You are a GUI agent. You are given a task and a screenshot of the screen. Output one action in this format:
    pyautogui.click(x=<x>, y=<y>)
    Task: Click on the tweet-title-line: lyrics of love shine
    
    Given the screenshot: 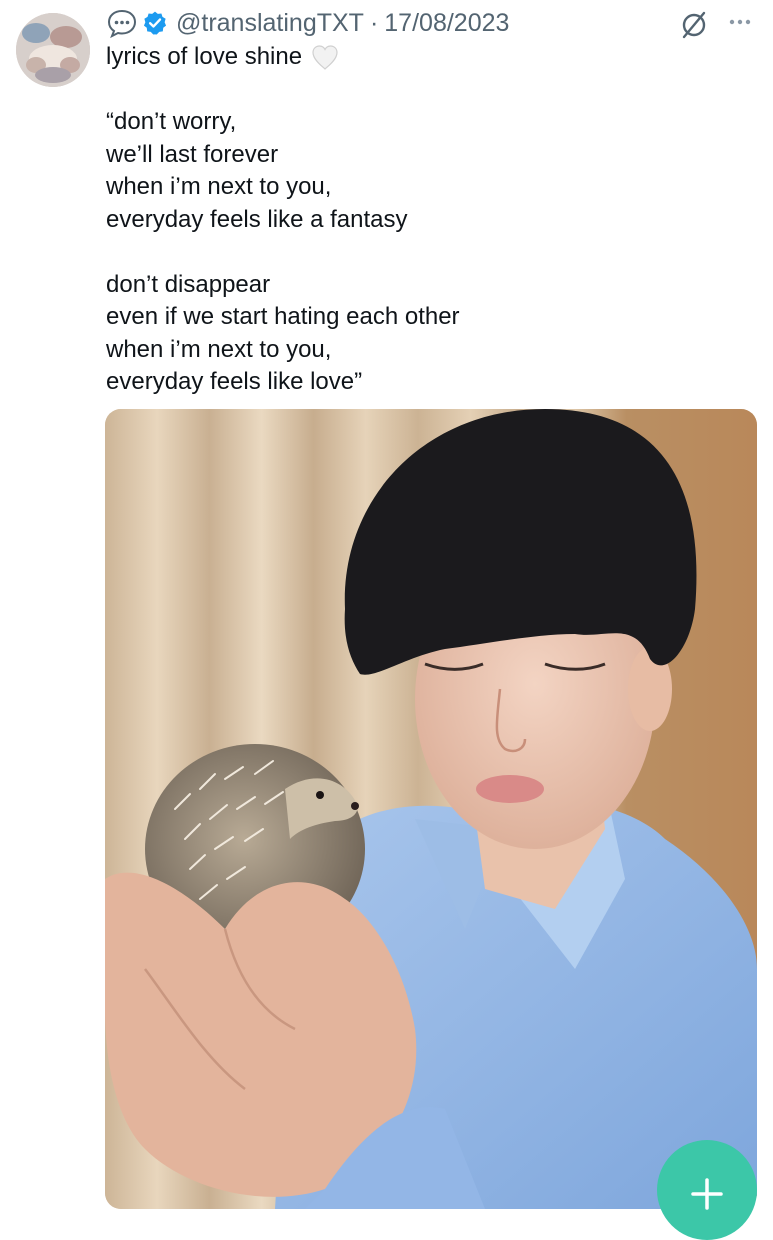 What is the action you would take?
    pyautogui.click(x=223, y=57)
    